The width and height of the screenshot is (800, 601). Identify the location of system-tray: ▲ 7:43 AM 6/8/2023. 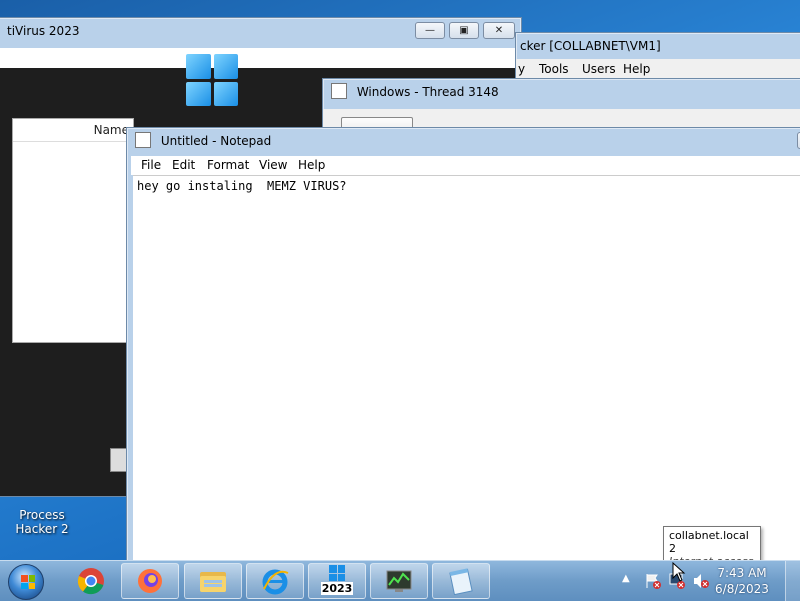
(700, 581).